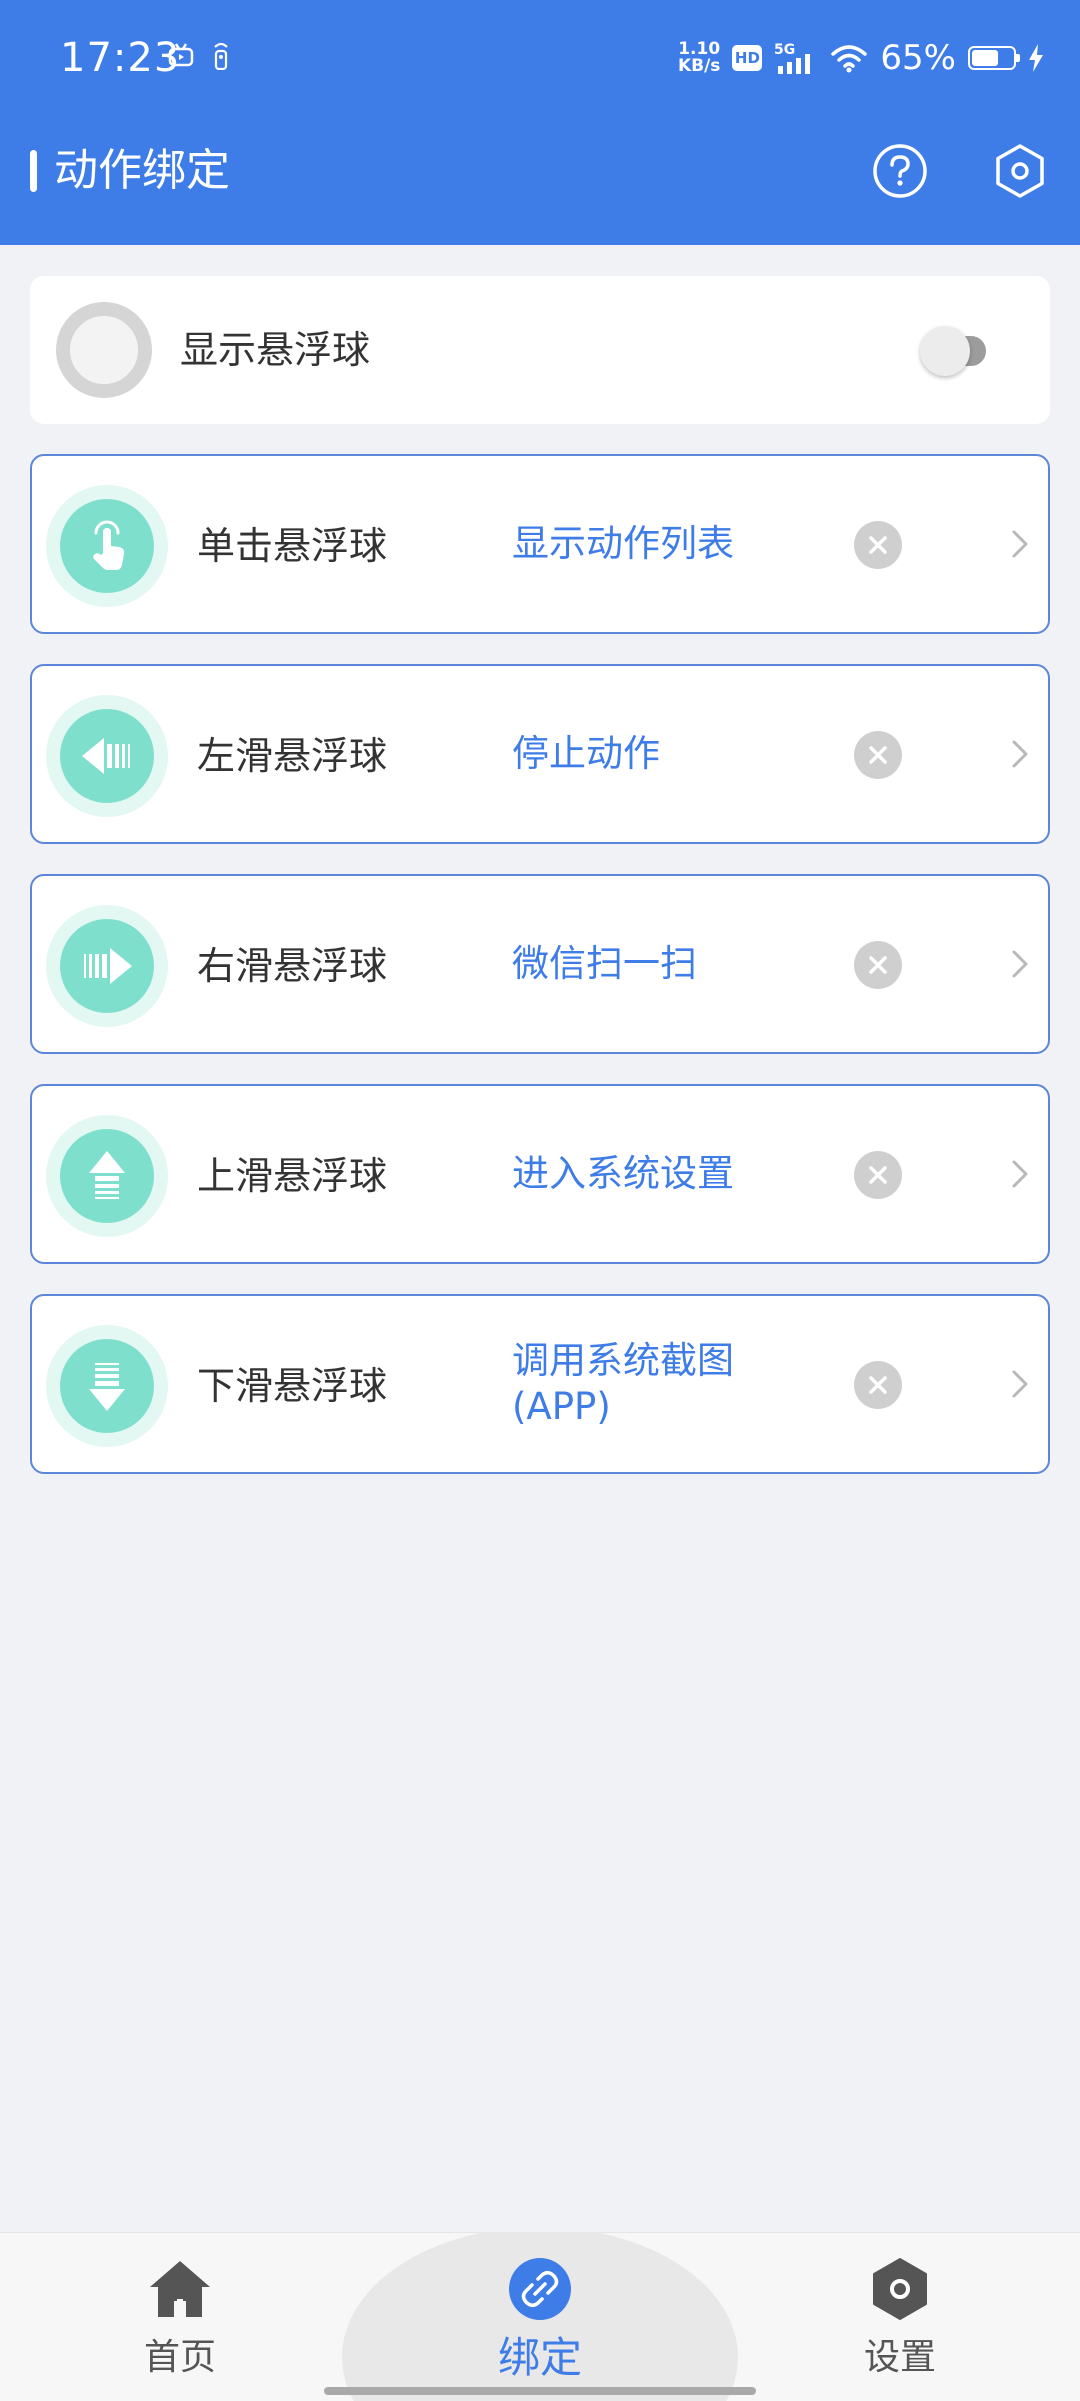 The height and width of the screenshot is (2401, 1080). I want to click on action-name: 上滑悬浮球, so click(292, 1176).